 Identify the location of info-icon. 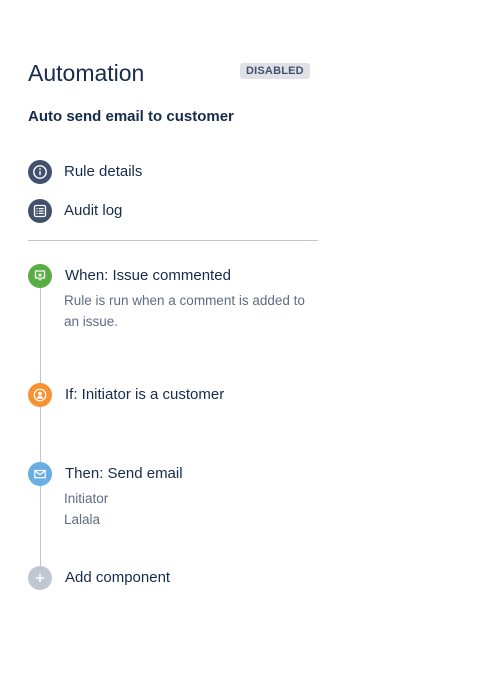
(40, 172).